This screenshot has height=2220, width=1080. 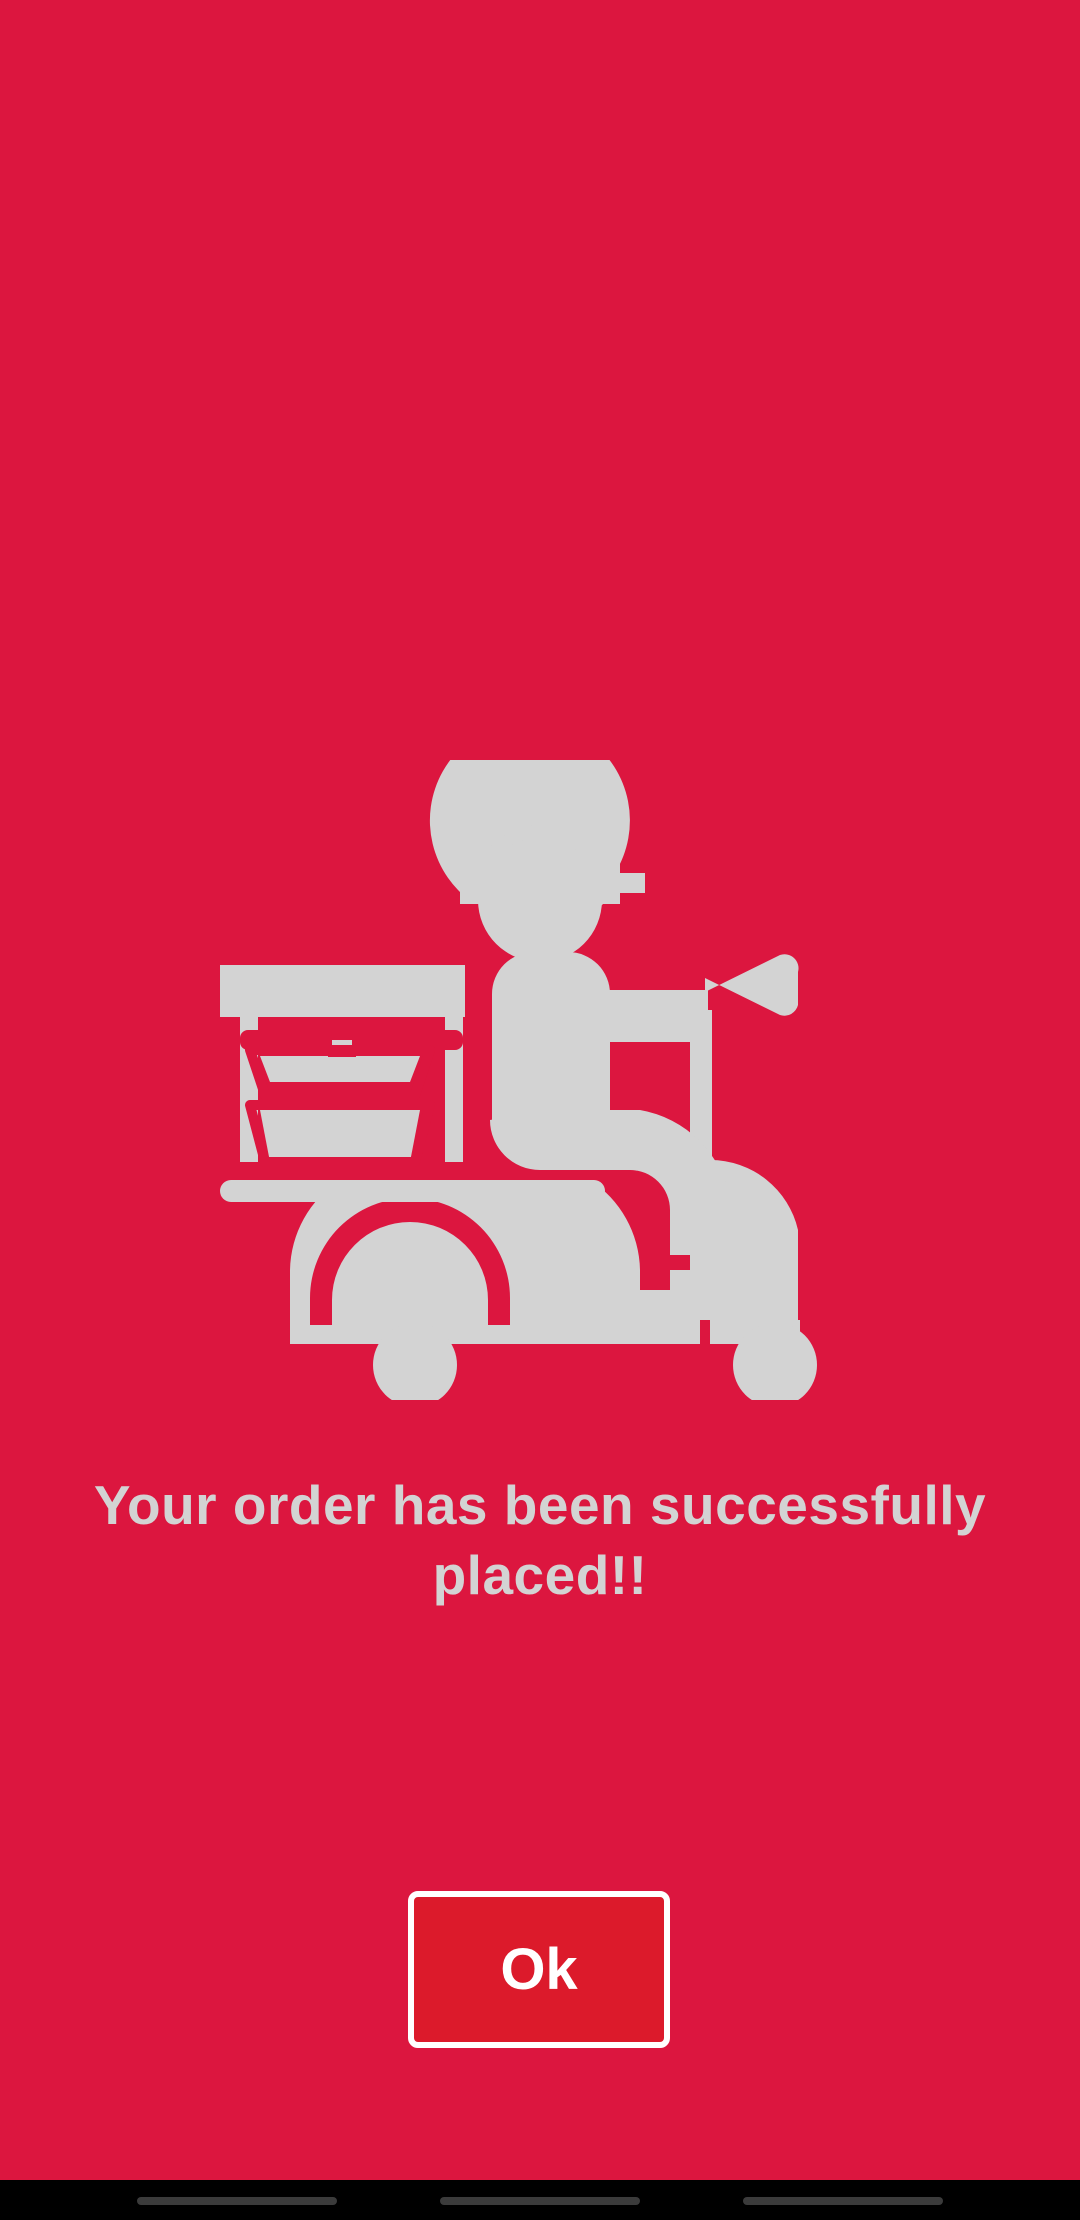 What do you see at coordinates (539, 1969) in the screenshot?
I see `ok-button: Ok` at bounding box center [539, 1969].